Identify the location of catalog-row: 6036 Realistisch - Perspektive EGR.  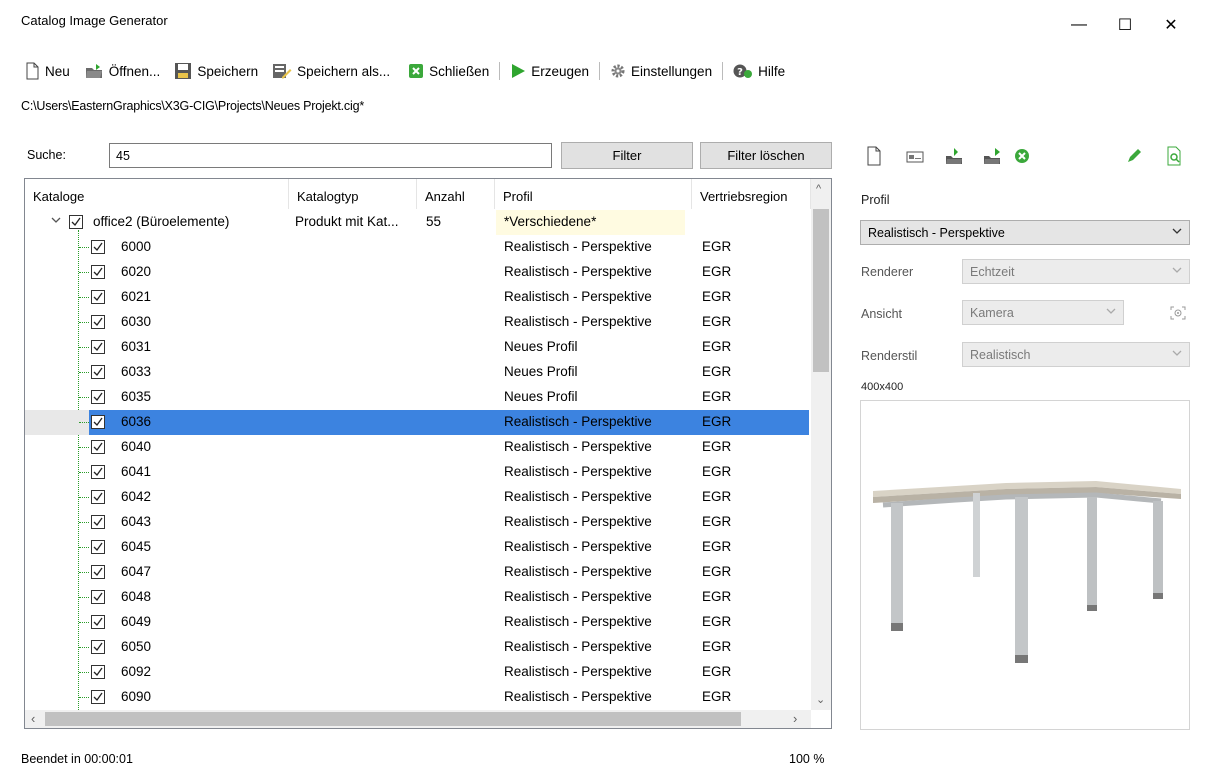
(418, 422).